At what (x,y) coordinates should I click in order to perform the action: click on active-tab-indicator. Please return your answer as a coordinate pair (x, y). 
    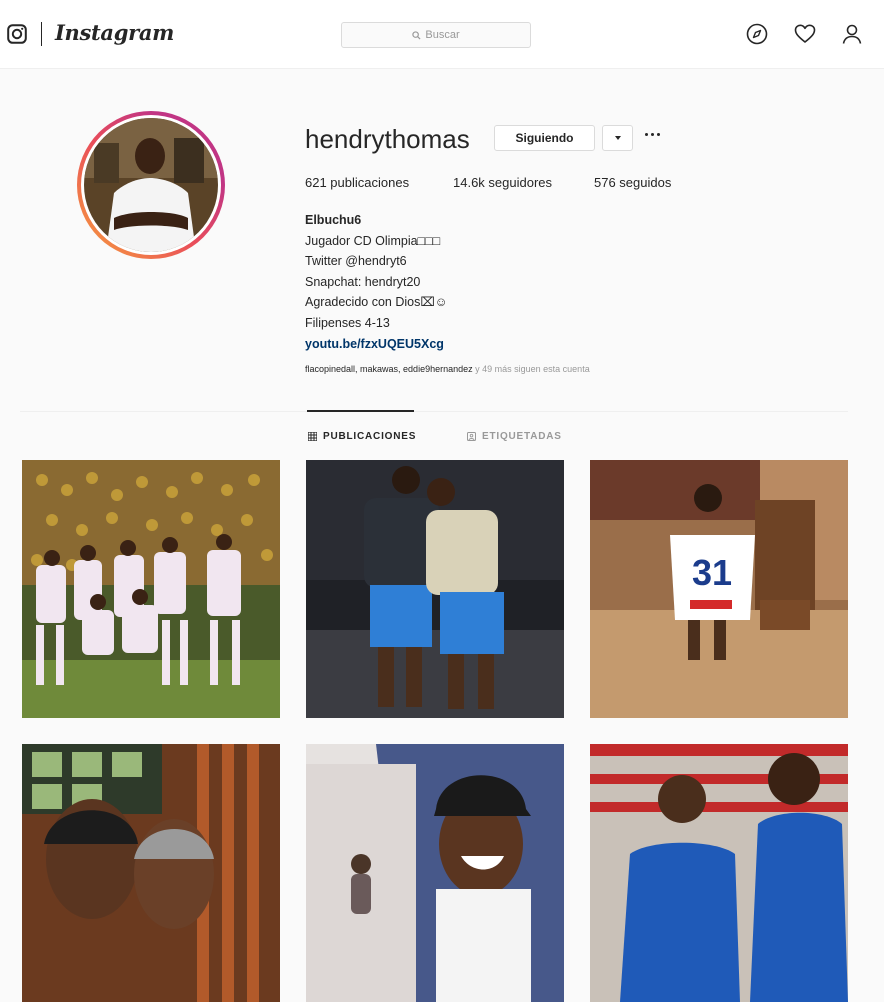
    Looking at the image, I should click on (360, 411).